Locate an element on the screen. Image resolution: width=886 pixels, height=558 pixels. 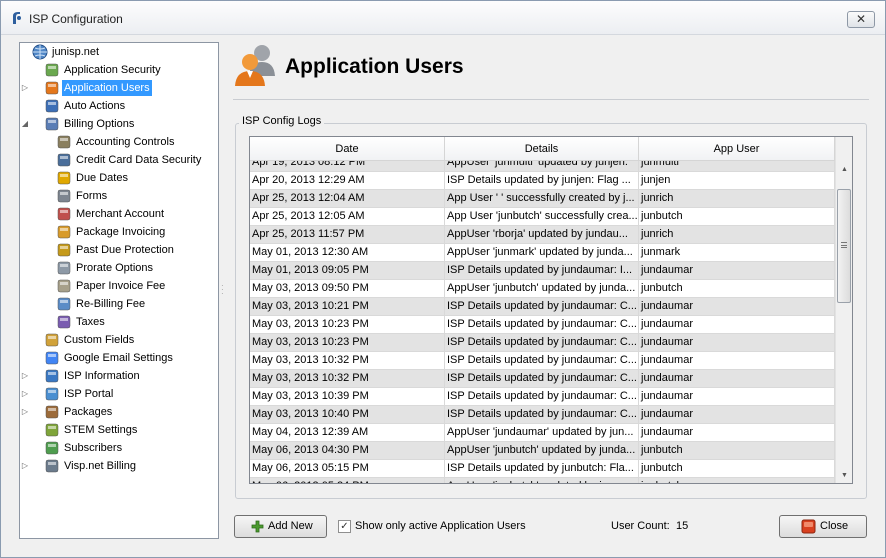
app-logo-icon is located at coordinates (17, 18).